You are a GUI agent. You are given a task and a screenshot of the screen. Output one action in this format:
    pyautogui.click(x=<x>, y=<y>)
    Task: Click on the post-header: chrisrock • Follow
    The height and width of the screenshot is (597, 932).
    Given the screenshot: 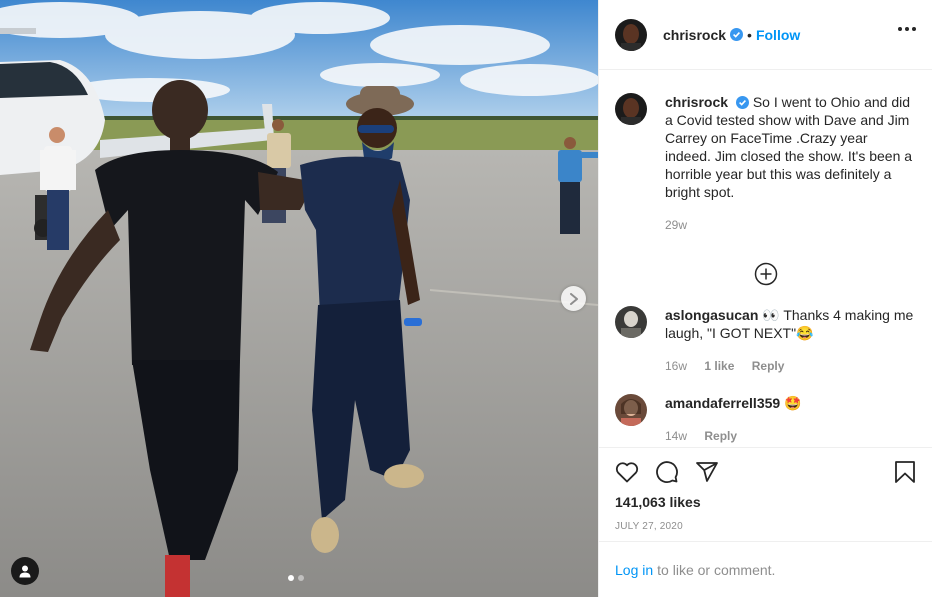 What is the action you would take?
    pyautogui.click(x=765, y=35)
    